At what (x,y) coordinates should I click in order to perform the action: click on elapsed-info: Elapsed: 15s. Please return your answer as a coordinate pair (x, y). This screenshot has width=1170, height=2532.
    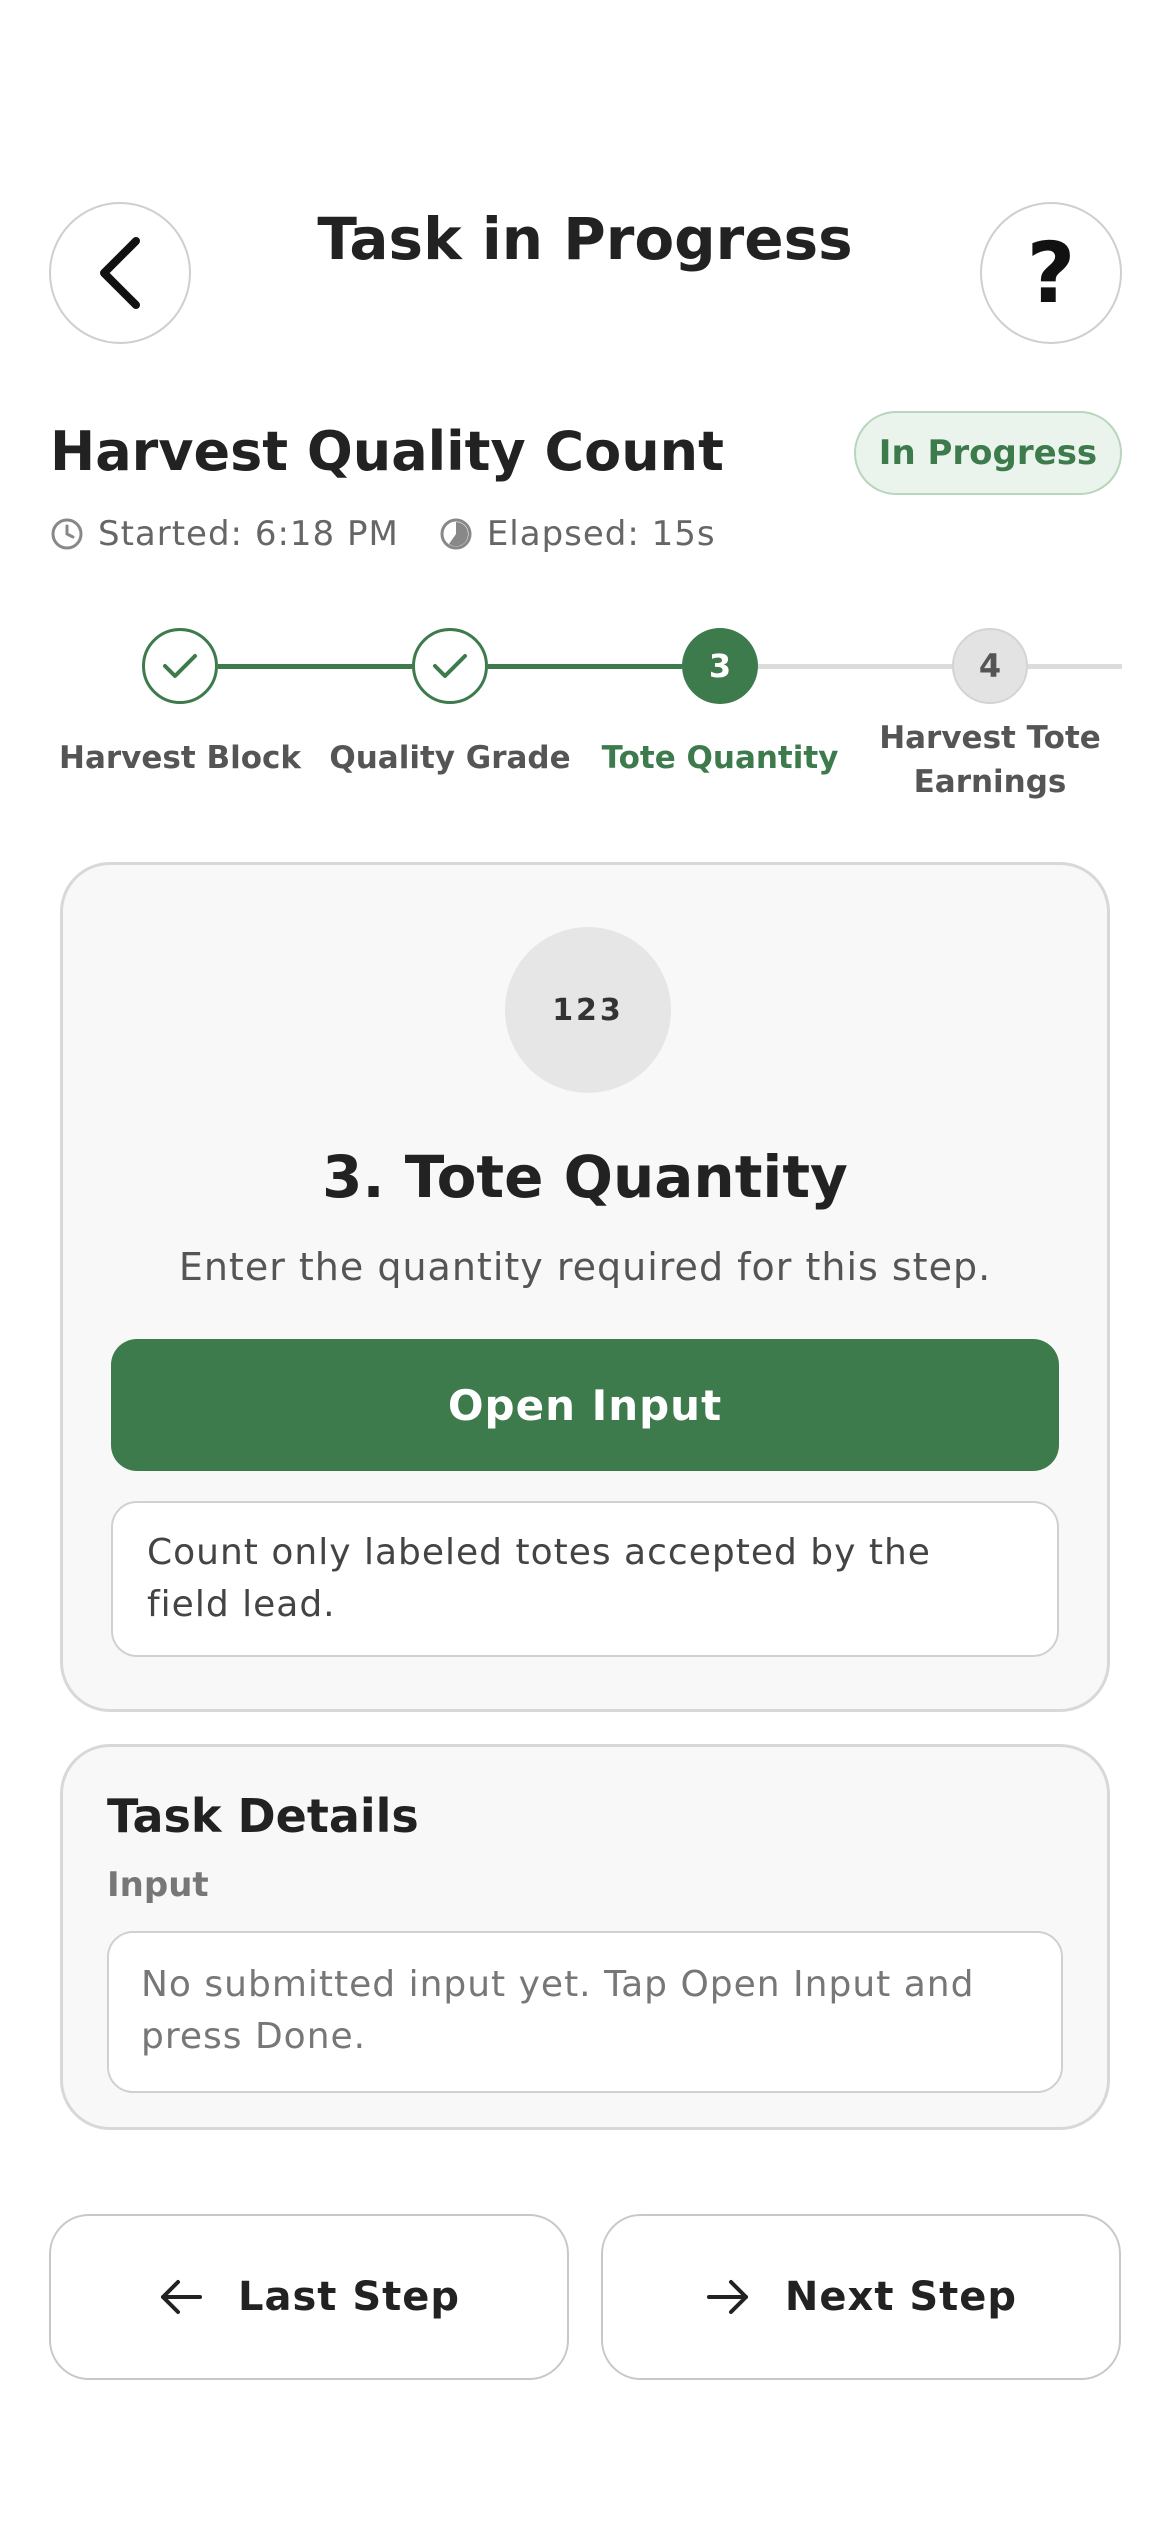
    Looking at the image, I should click on (577, 534).